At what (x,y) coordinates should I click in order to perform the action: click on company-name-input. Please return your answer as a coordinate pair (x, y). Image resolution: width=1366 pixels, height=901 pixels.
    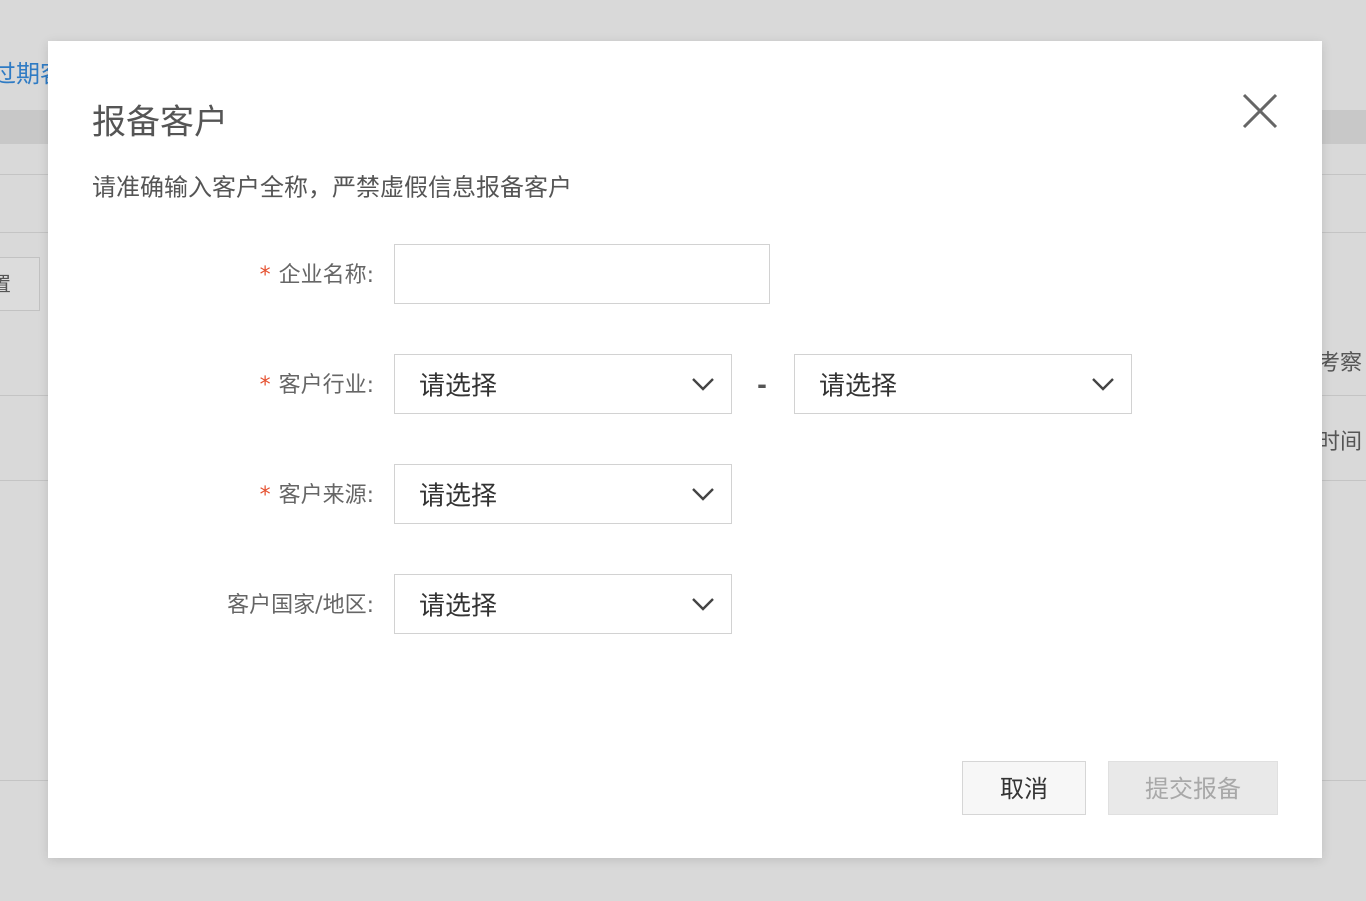
    Looking at the image, I should click on (582, 274).